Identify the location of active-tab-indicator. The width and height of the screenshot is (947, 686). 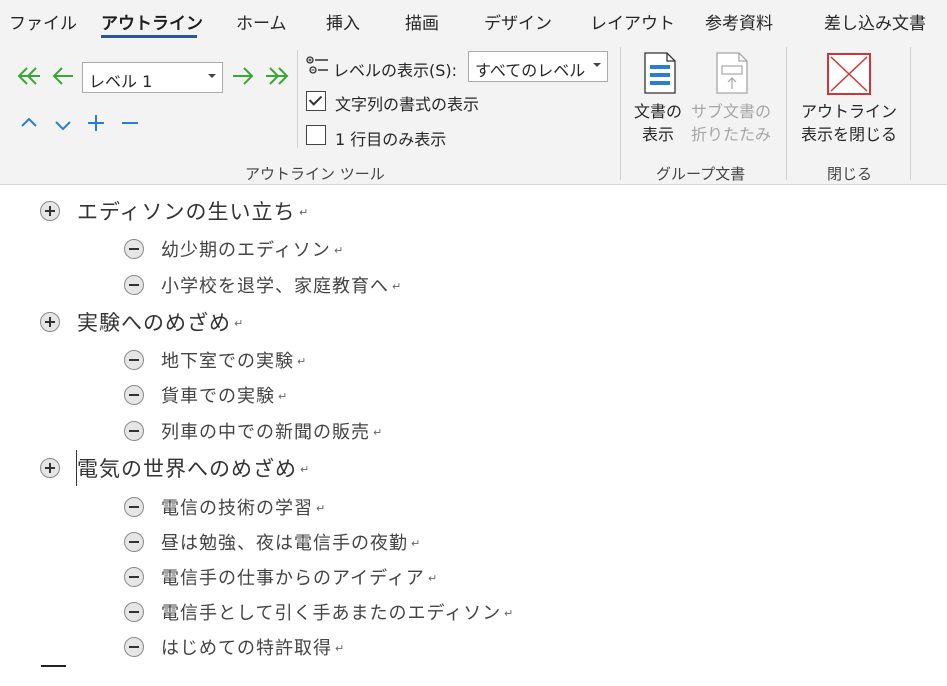
(149, 36).